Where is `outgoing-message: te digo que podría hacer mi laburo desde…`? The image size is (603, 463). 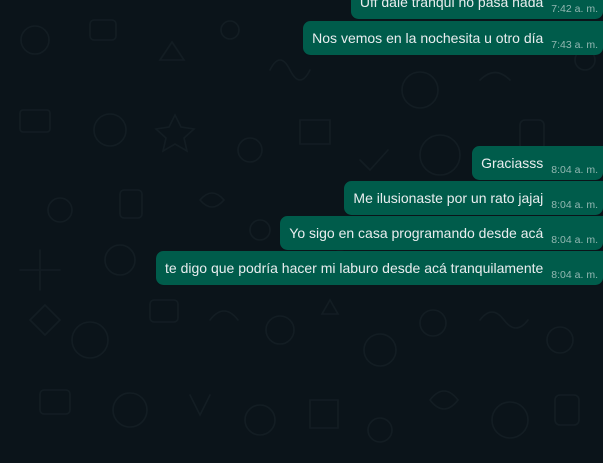
outgoing-message: te digo que podría hacer mi laburo desde… is located at coordinates (379, 268).